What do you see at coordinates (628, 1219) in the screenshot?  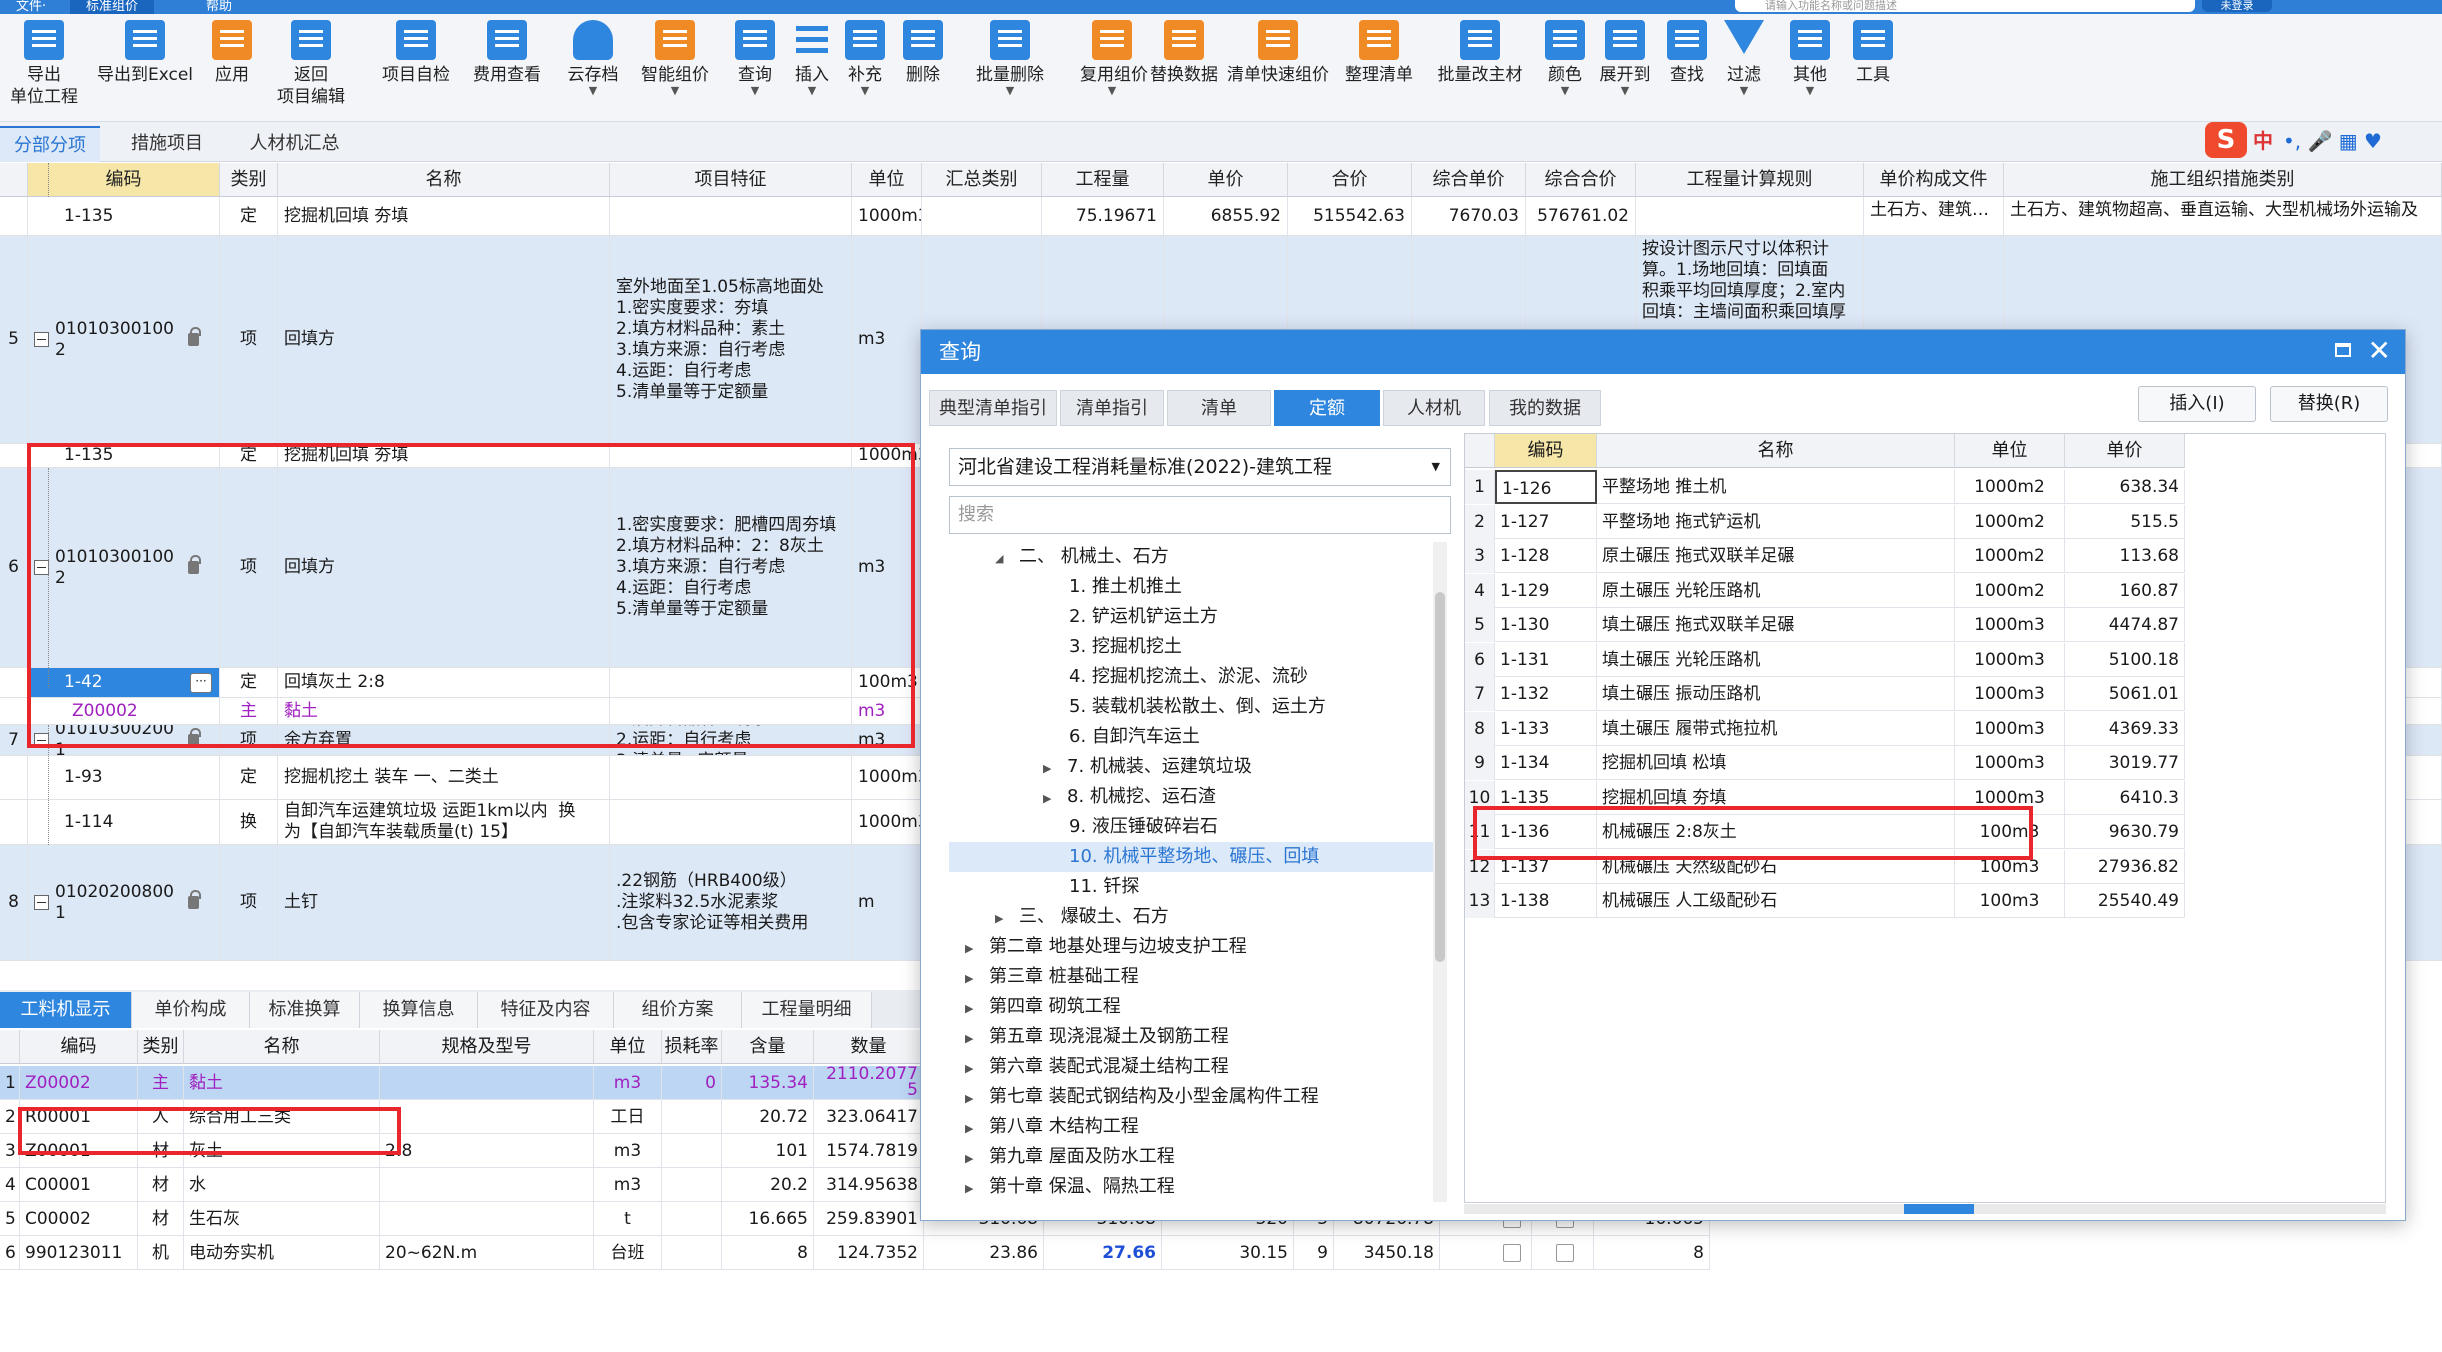 I see `cell-unit: t` at bounding box center [628, 1219].